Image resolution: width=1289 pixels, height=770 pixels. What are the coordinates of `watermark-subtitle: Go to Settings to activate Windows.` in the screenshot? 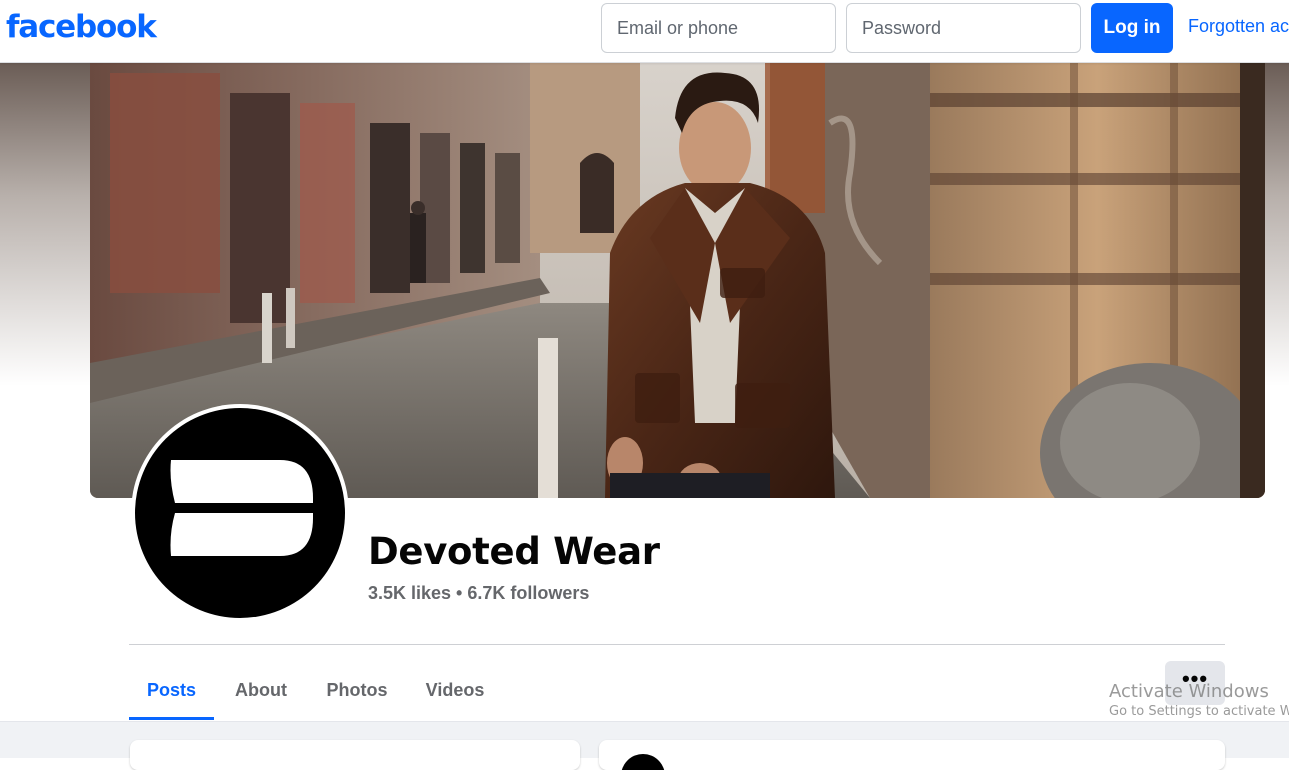 It's located at (1199, 711).